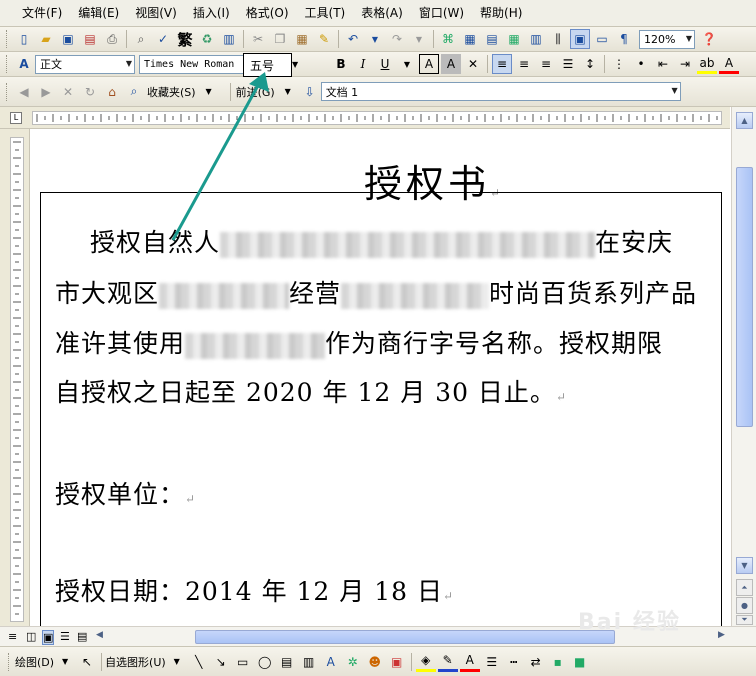 This screenshot has width=756, height=676. I want to click on print-preview-icon: ⌕, so click(141, 39).